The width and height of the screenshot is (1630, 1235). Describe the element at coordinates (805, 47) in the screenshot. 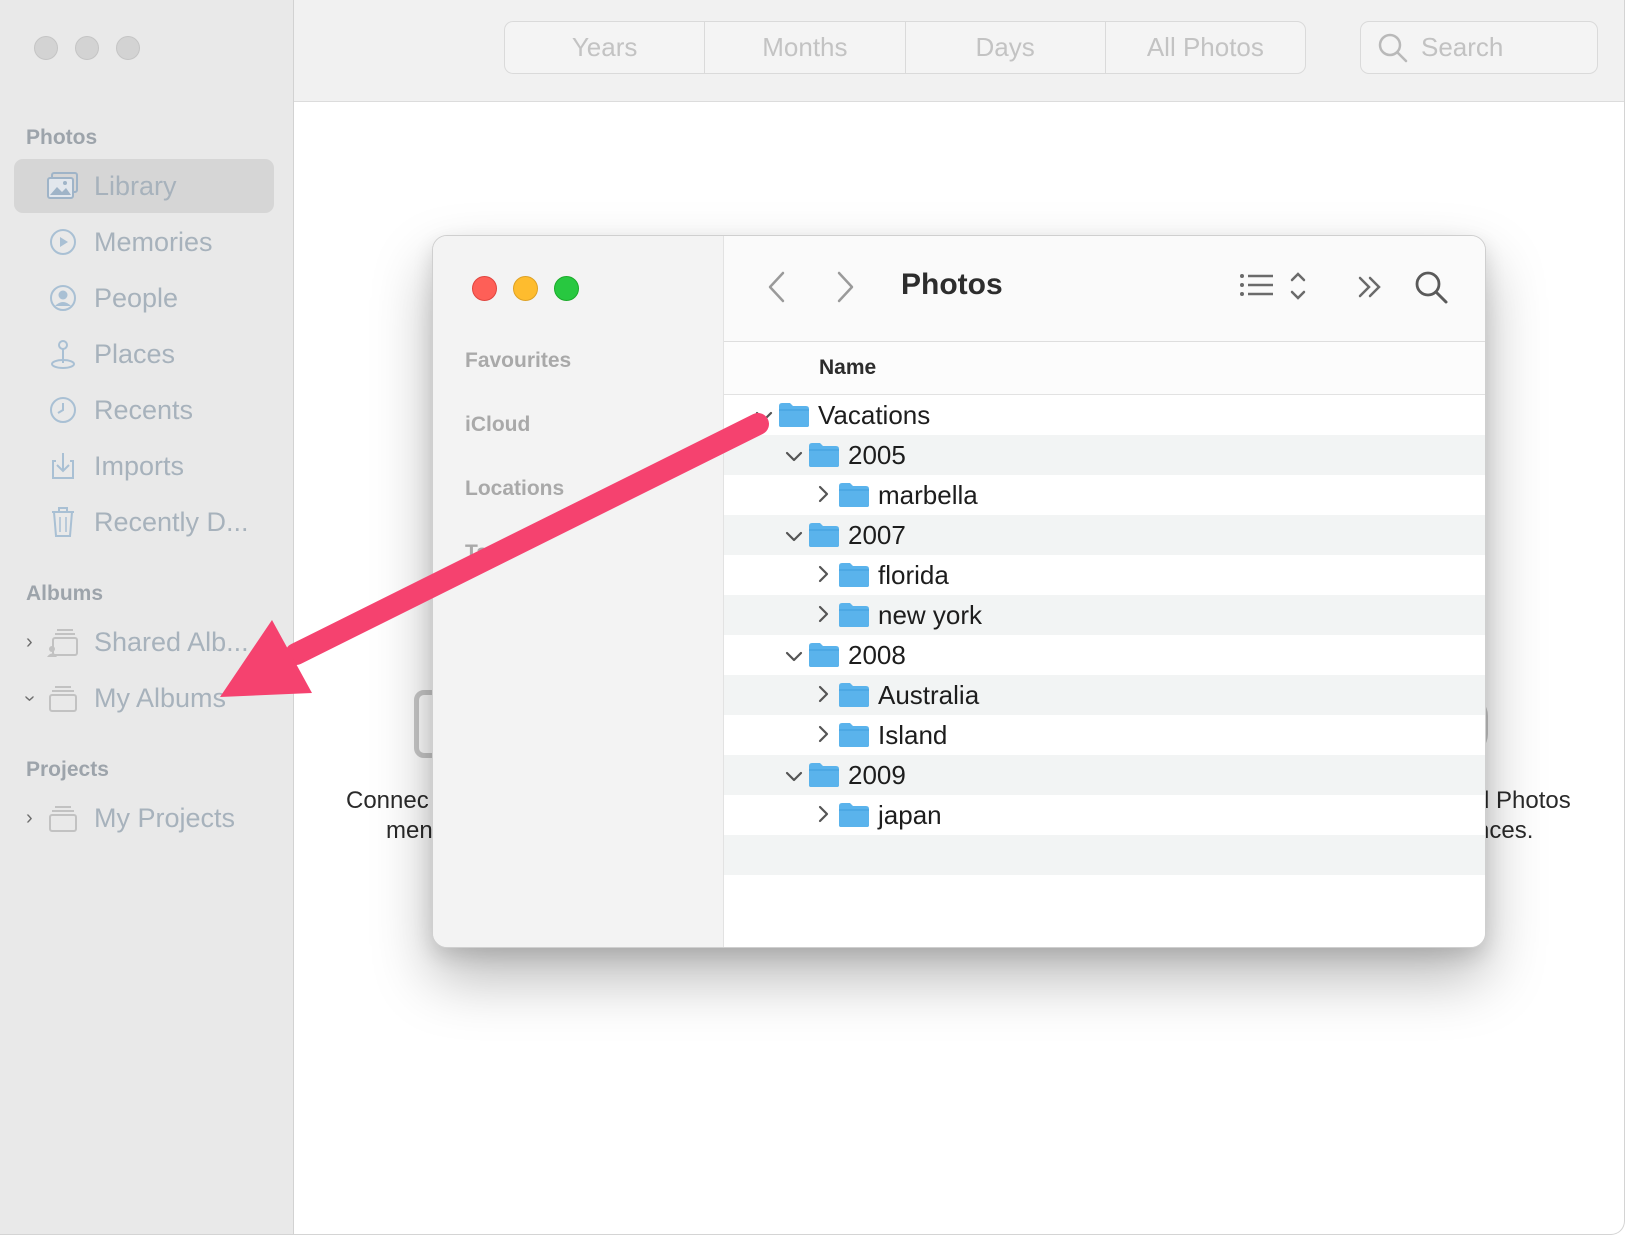

I see `segment-months: Months` at that location.